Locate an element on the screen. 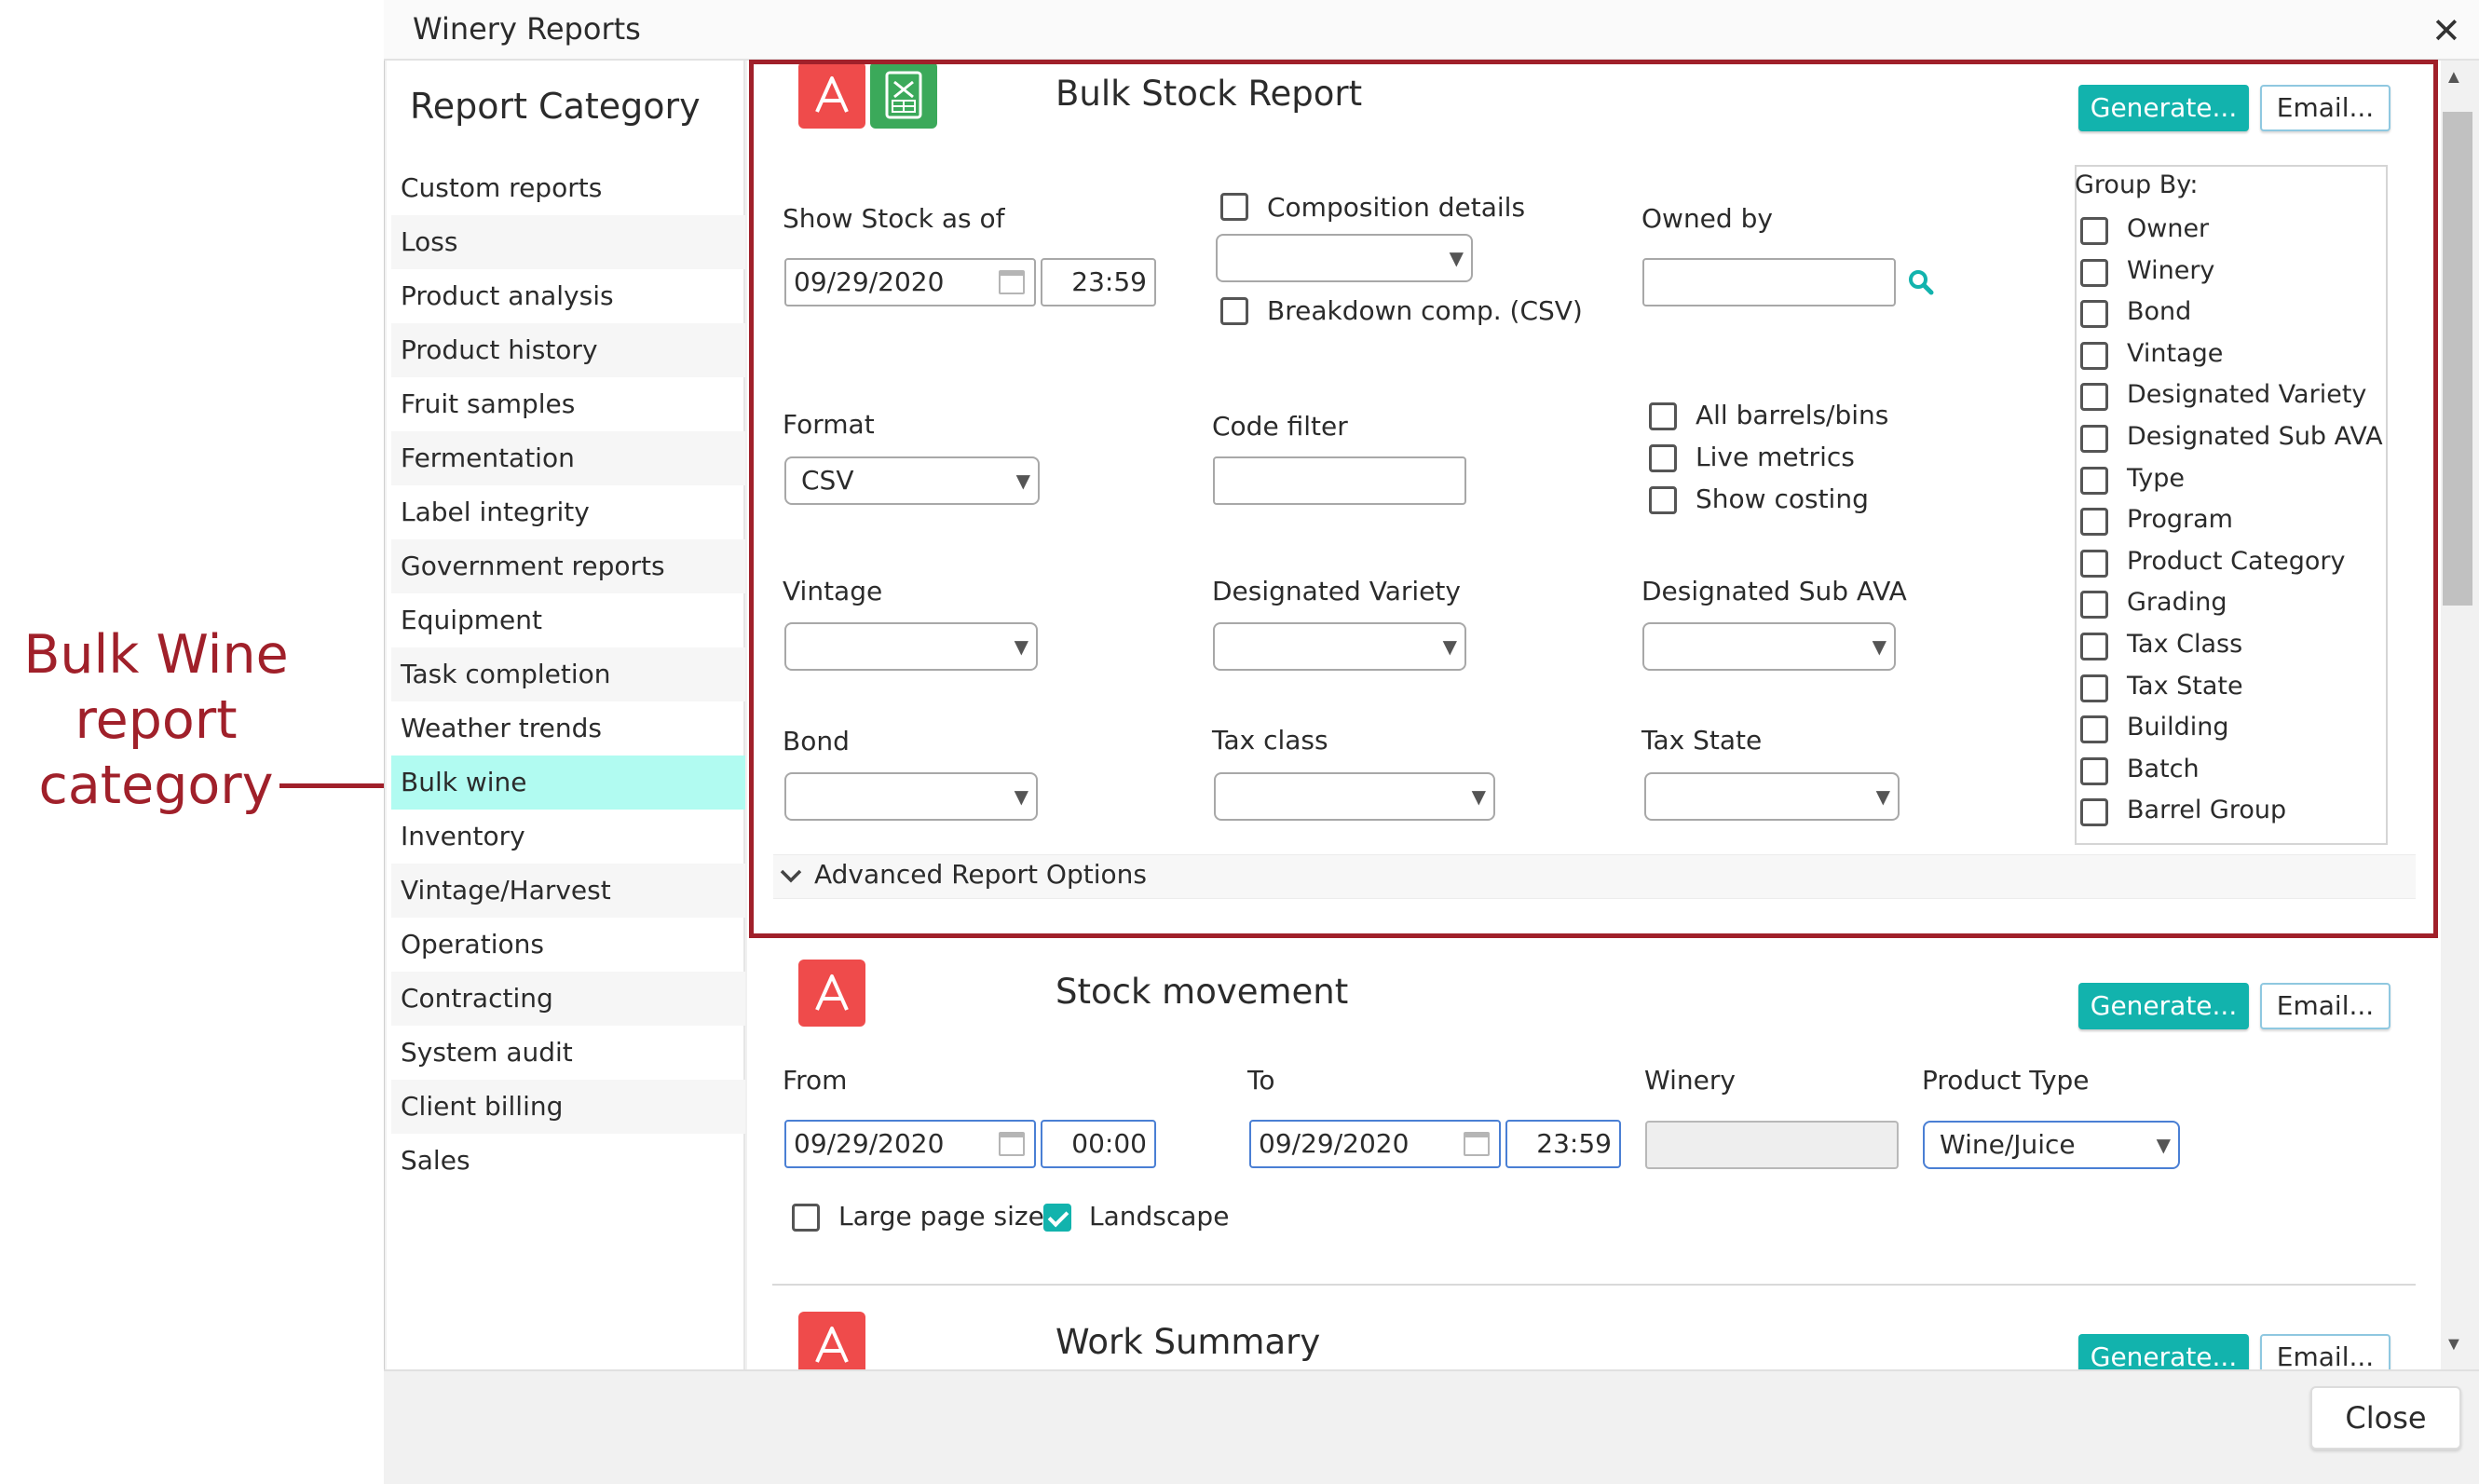 The height and width of the screenshot is (1484, 2479). dialog-footer is located at coordinates (1431, 1426).